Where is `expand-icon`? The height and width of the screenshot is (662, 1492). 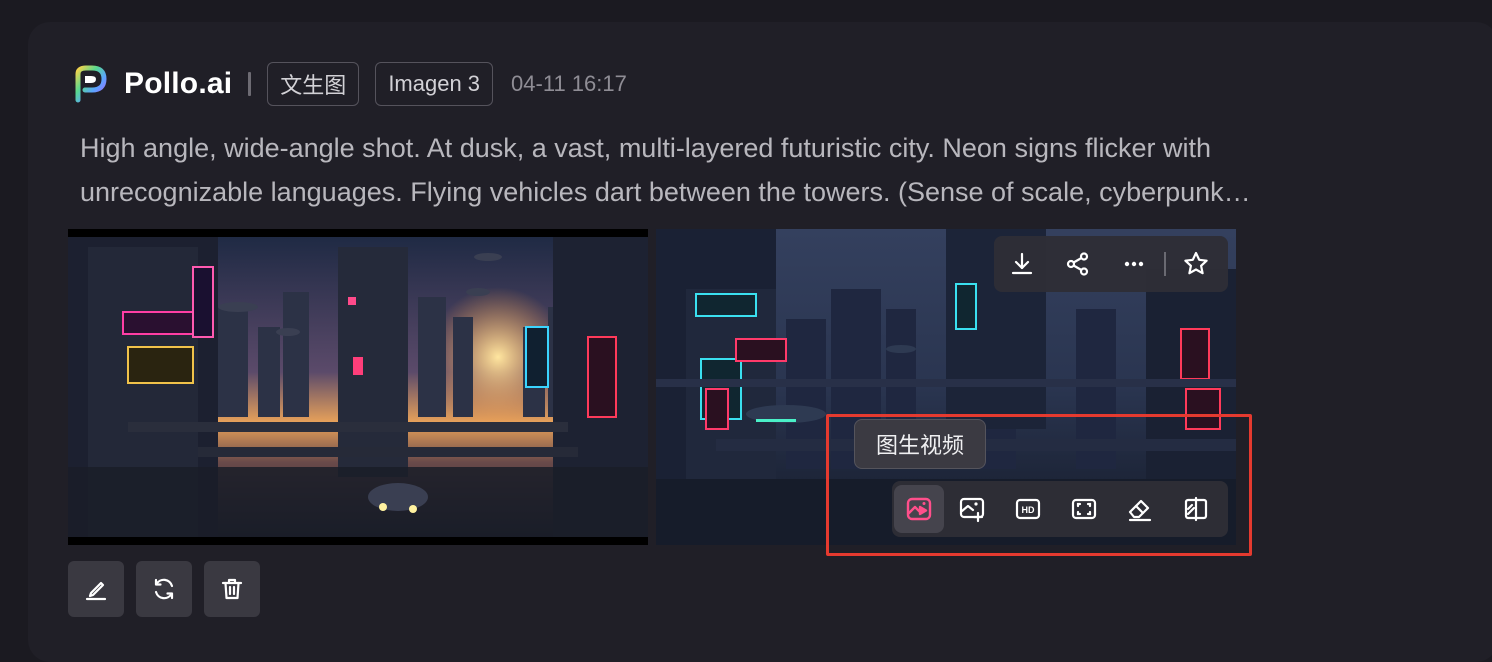 expand-icon is located at coordinates (1084, 509).